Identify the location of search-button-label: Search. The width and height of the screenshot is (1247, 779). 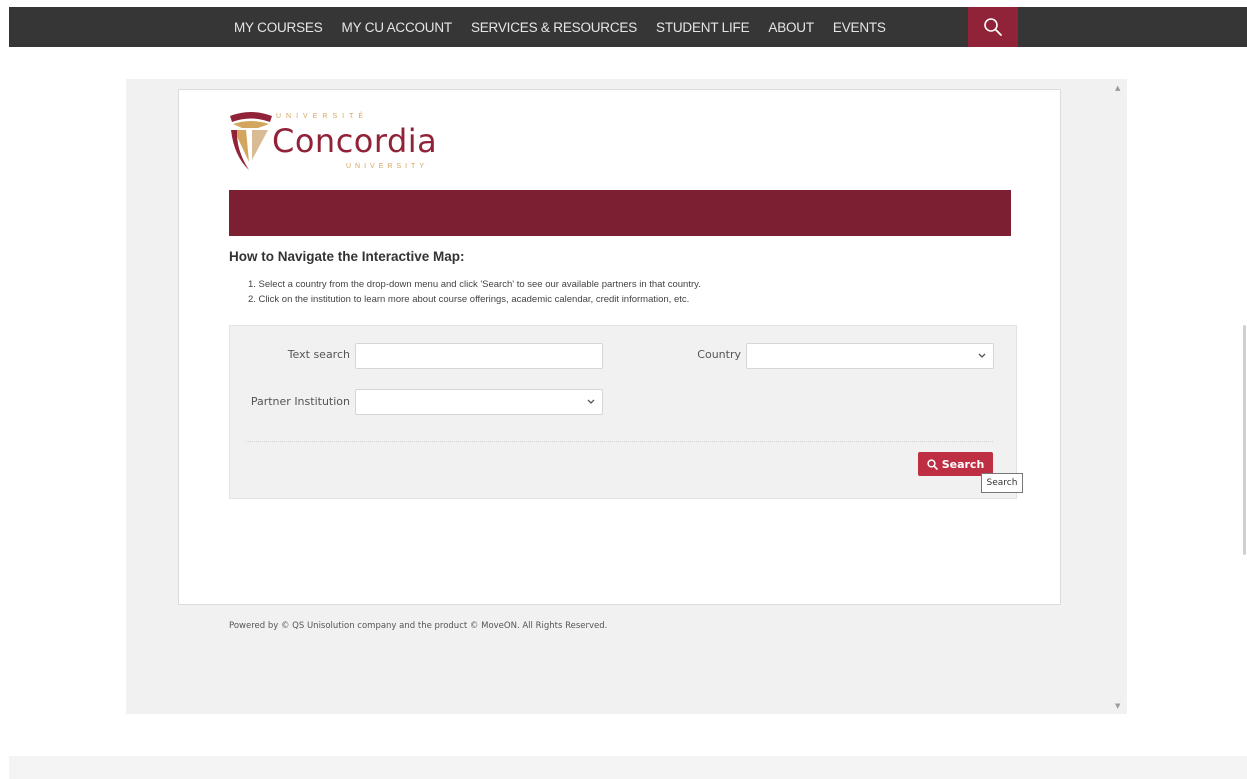
(963, 464).